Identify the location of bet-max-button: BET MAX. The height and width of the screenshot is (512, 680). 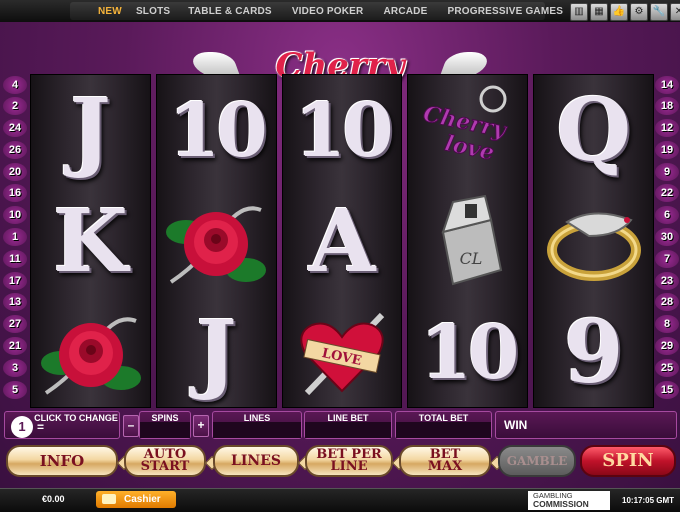
(445, 461).